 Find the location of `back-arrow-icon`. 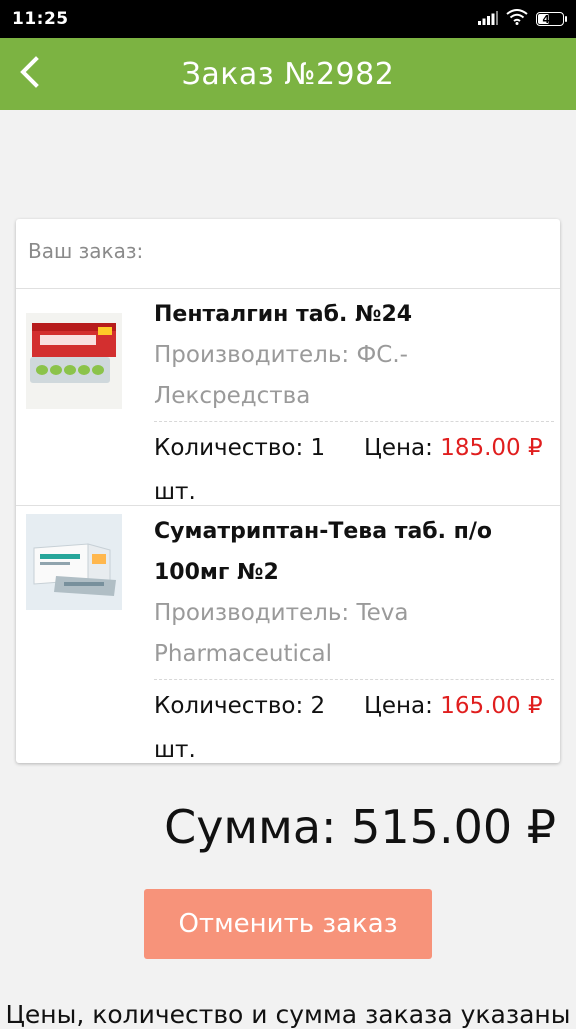

back-arrow-icon is located at coordinates (30, 74).